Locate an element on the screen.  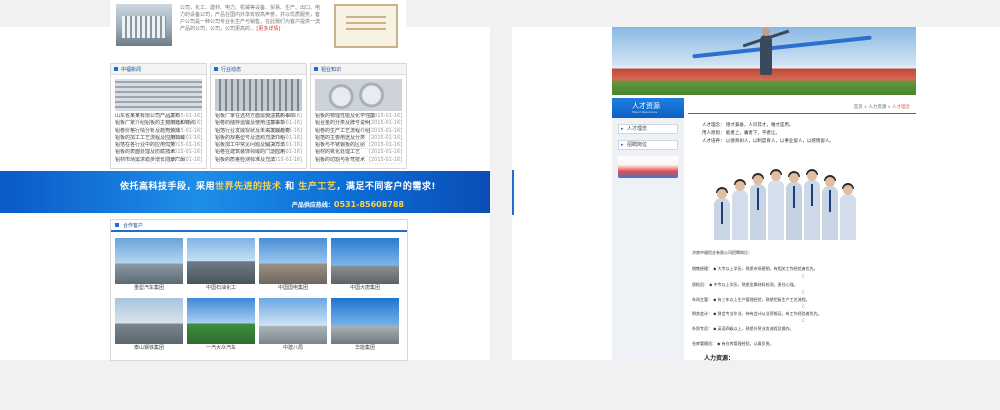
sidebar-promo-image is located at coordinates (648, 167).